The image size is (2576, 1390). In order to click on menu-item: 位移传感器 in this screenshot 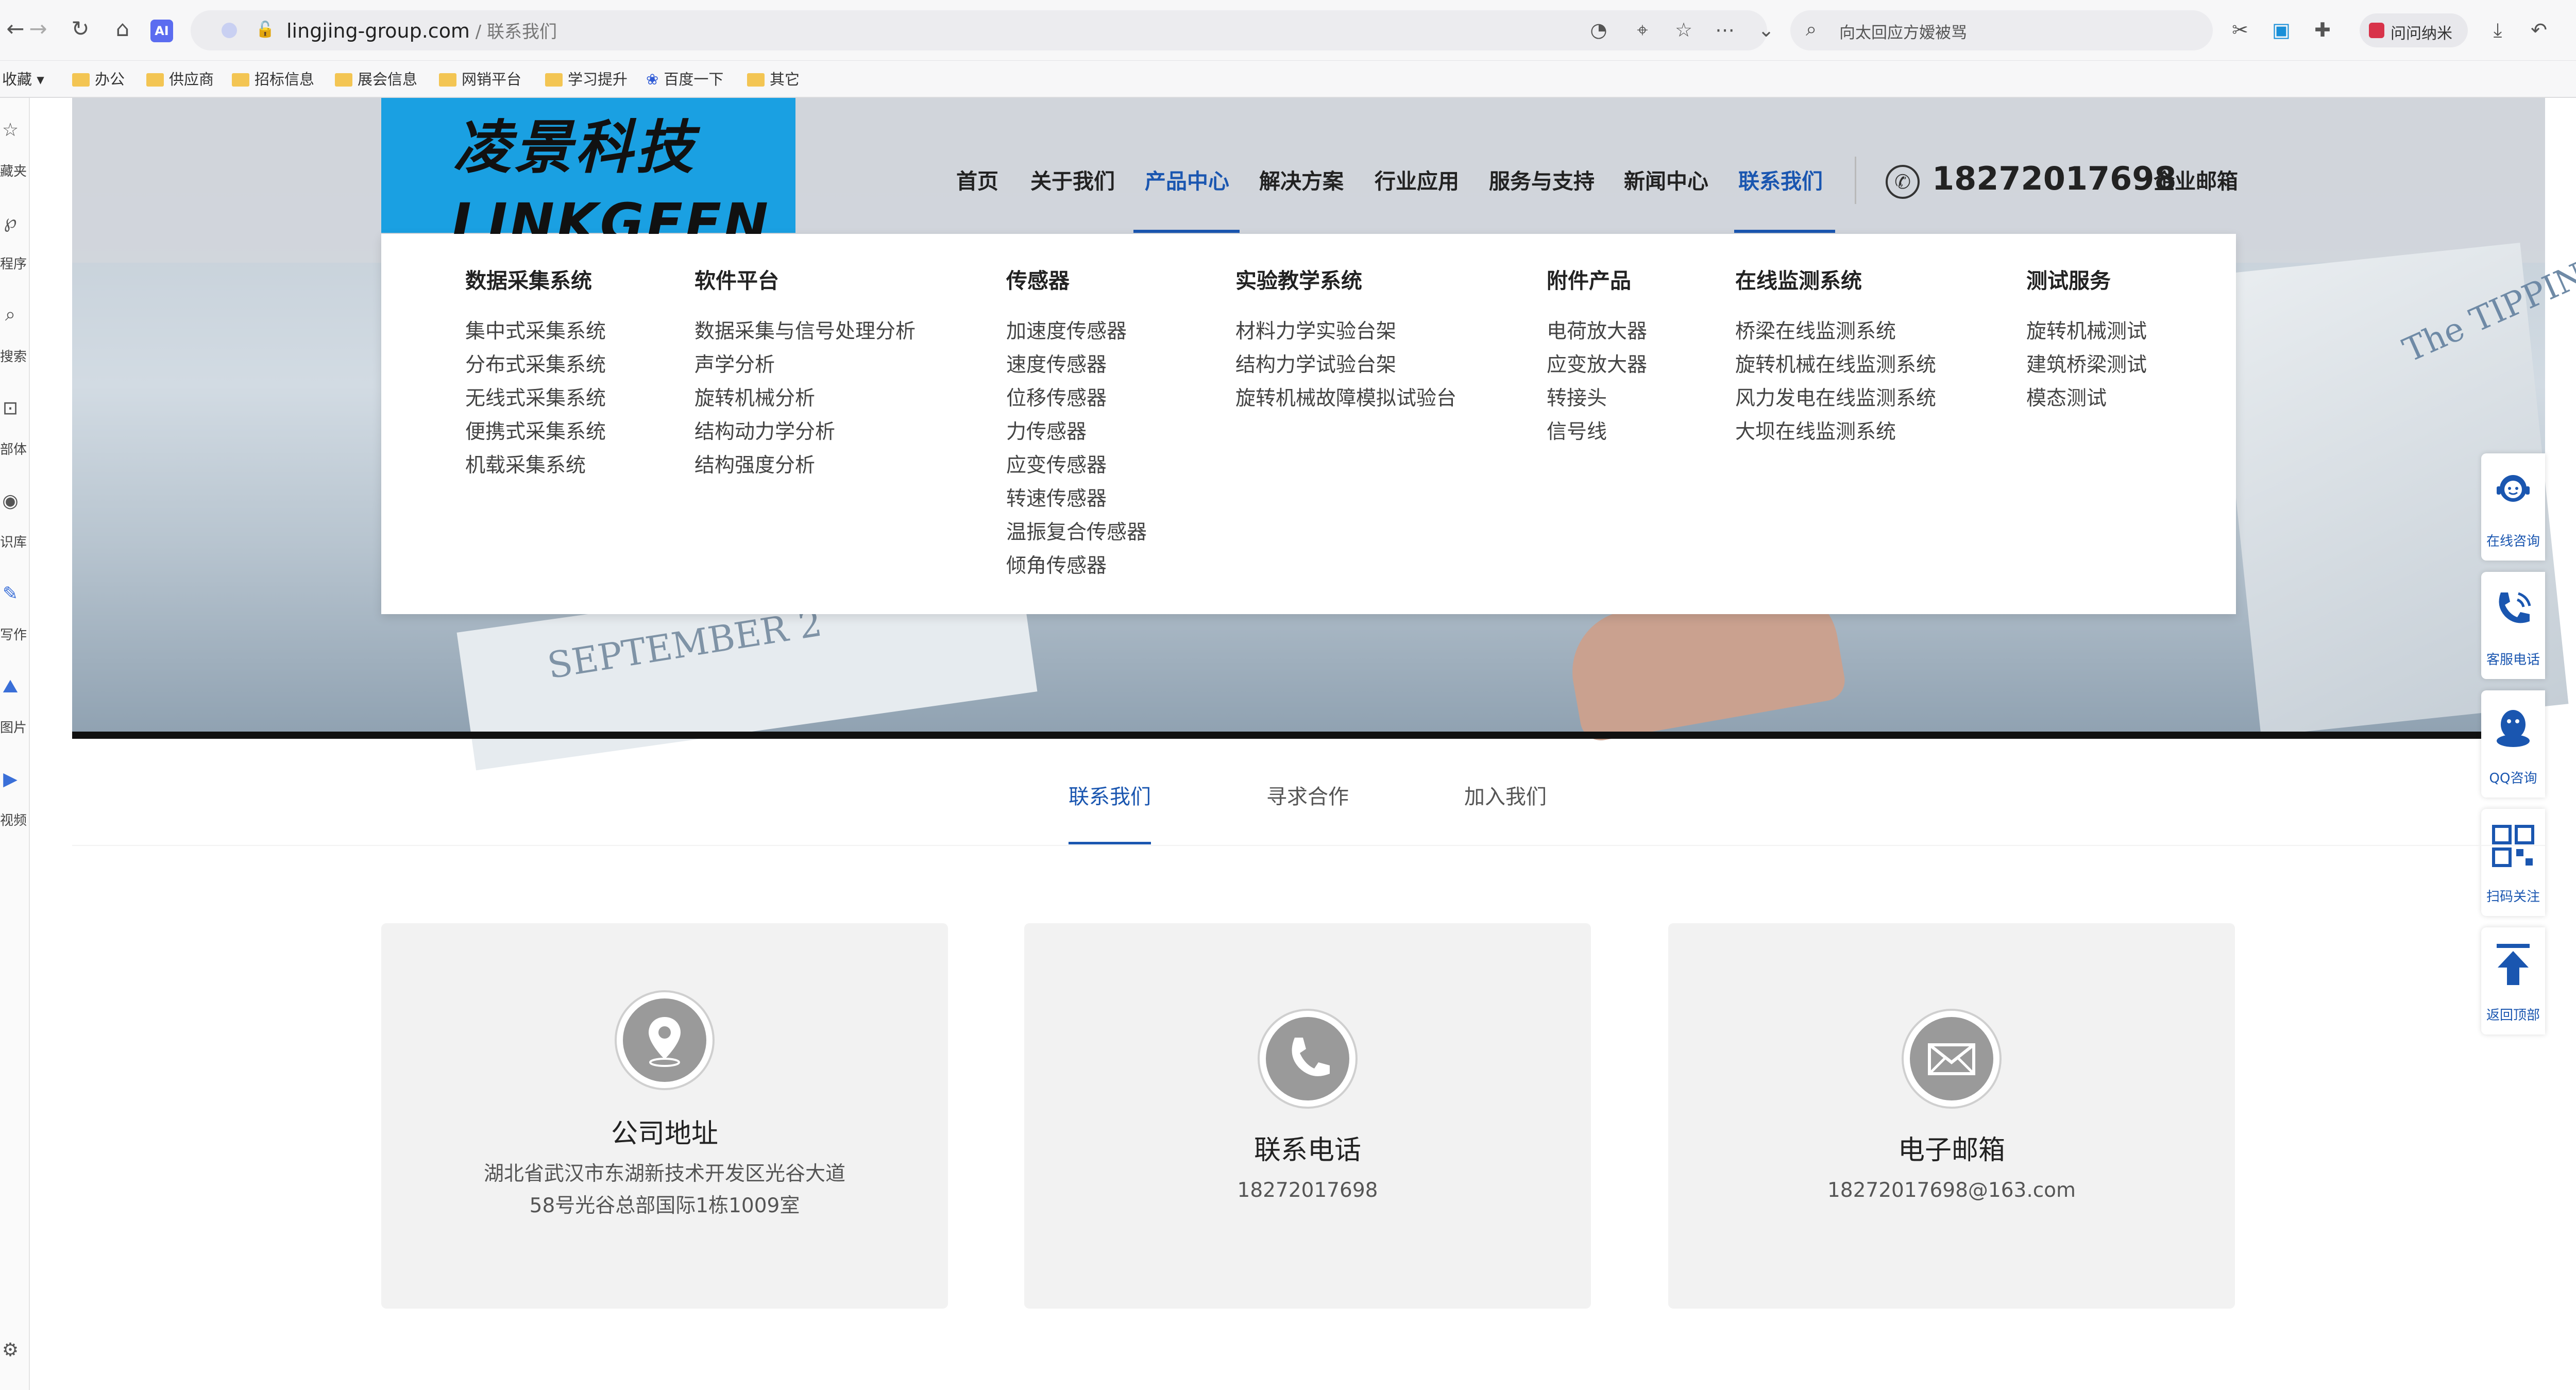, I will do `click(1076, 402)`.